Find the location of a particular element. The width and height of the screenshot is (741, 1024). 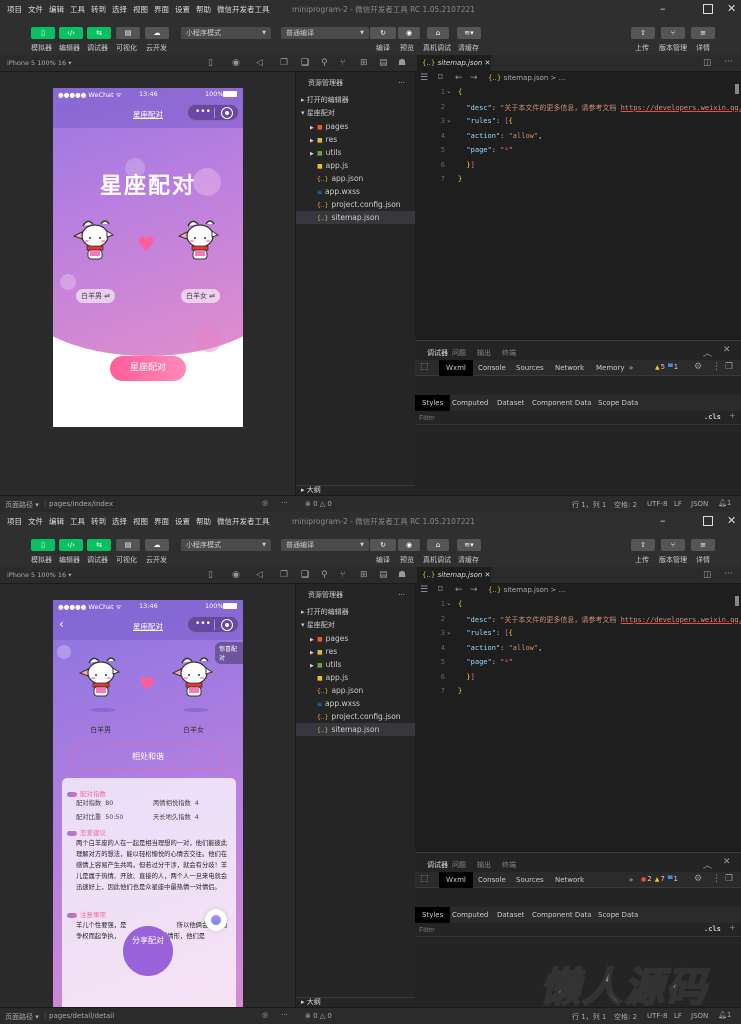

version-button: ⑂ is located at coordinates (673, 33).